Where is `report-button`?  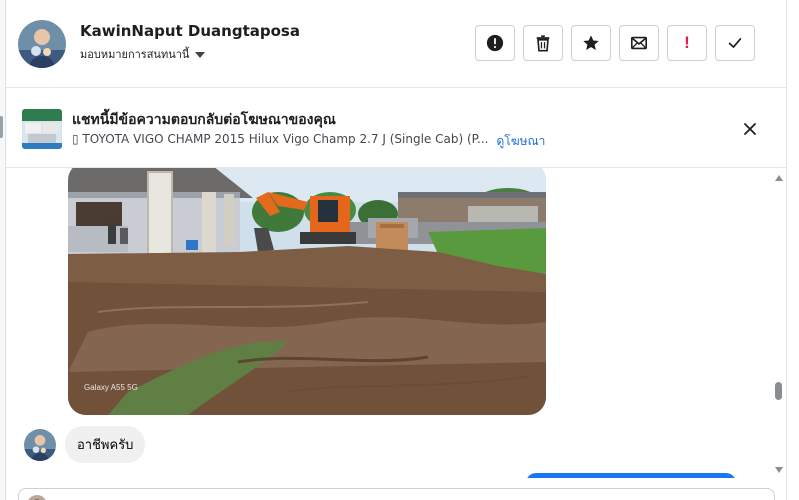
report-button is located at coordinates (495, 43).